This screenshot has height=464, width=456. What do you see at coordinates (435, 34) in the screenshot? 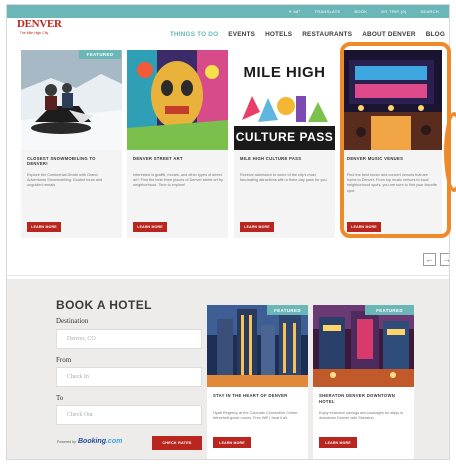
I see `nav-blog: BLOG` at bounding box center [435, 34].